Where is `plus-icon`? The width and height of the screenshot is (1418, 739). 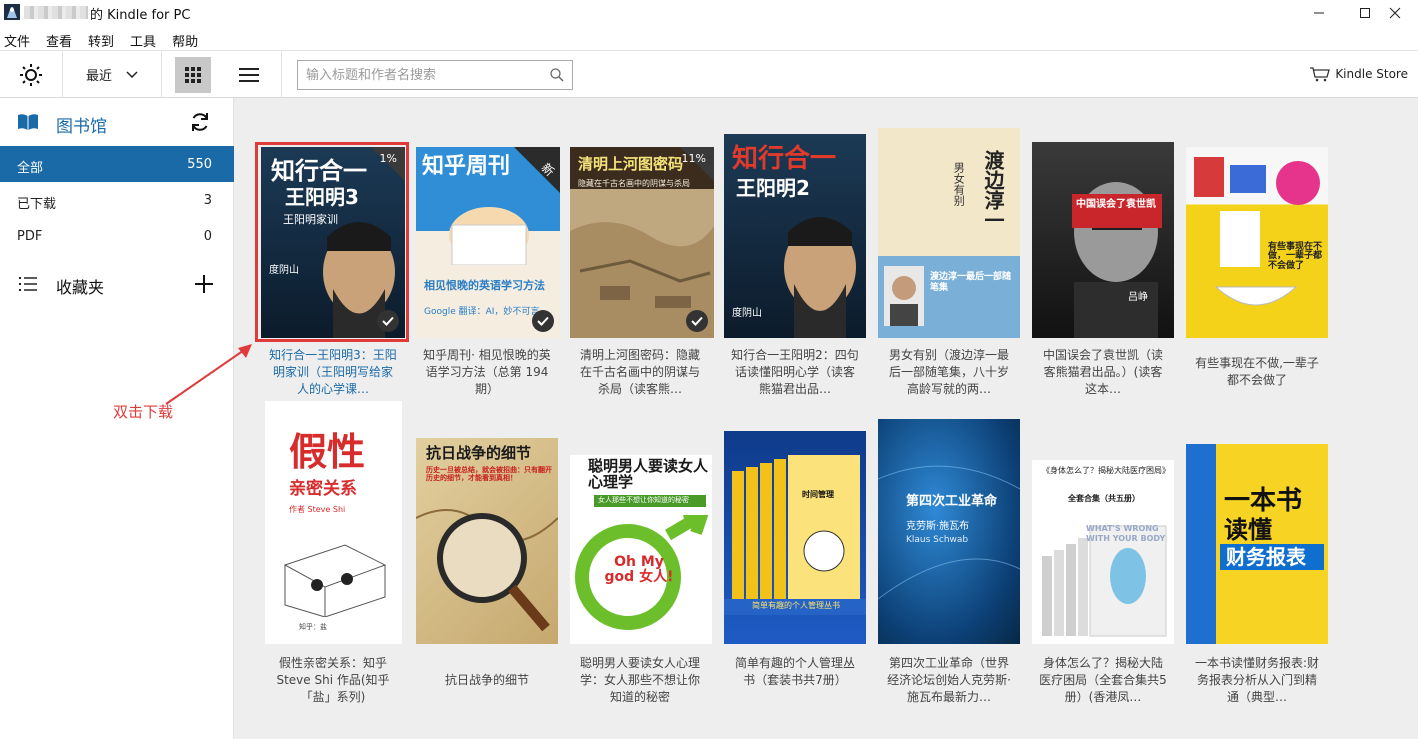 plus-icon is located at coordinates (204, 284).